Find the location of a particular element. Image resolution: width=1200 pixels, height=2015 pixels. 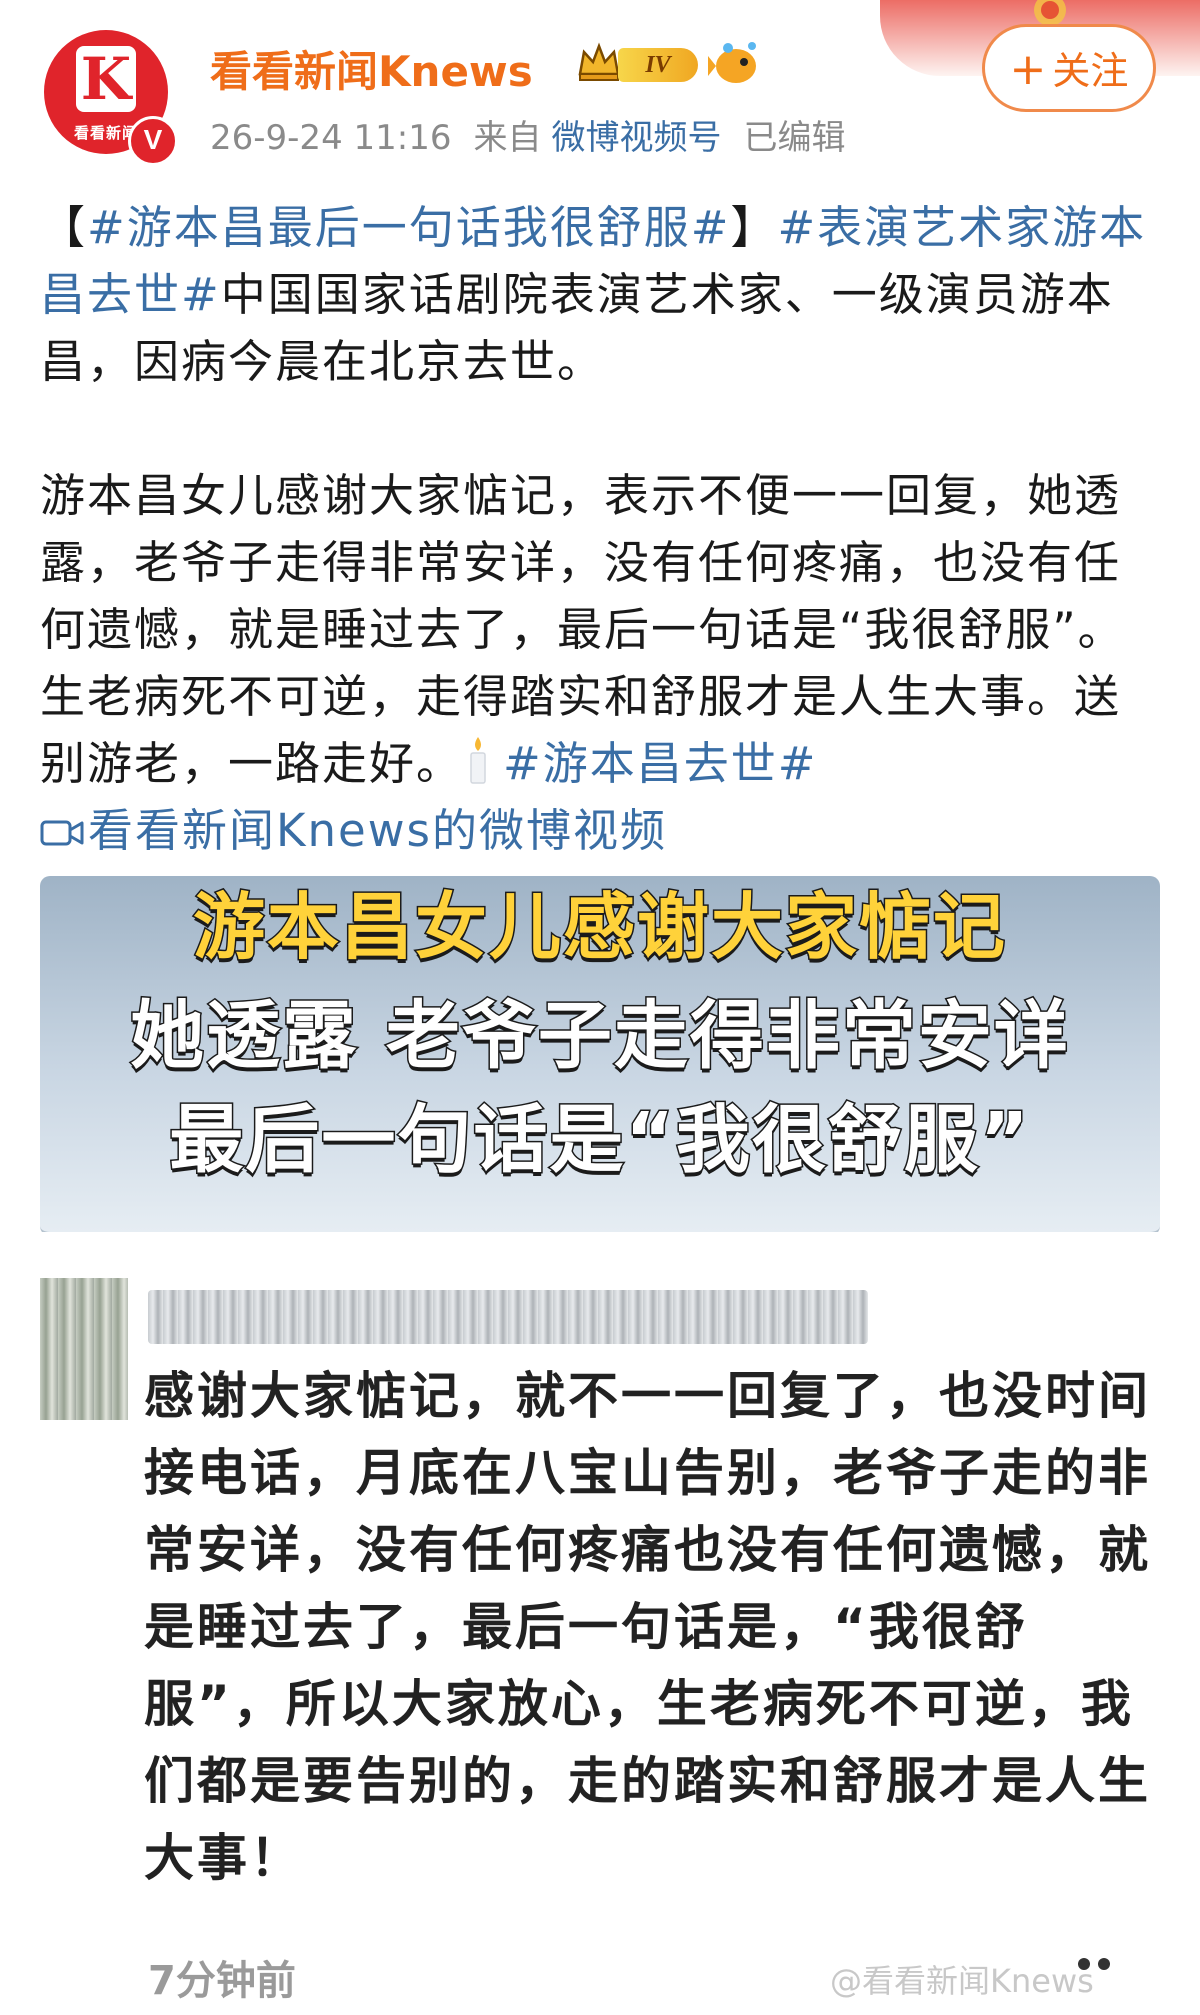

video-link: 看看新闻Knews的微博视频 is located at coordinates (353, 830).